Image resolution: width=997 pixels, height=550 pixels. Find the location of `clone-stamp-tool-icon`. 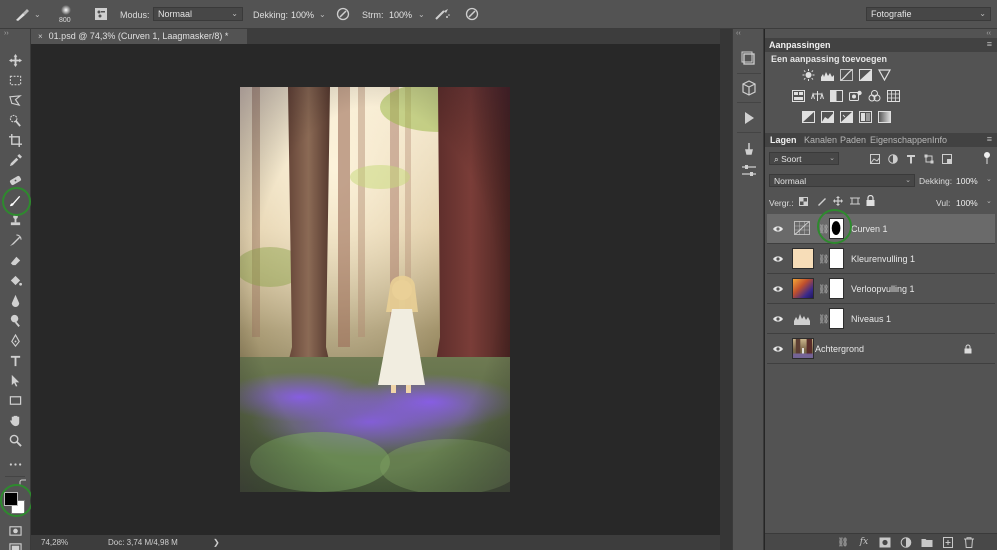

clone-stamp-tool-icon is located at coordinates (15, 220).